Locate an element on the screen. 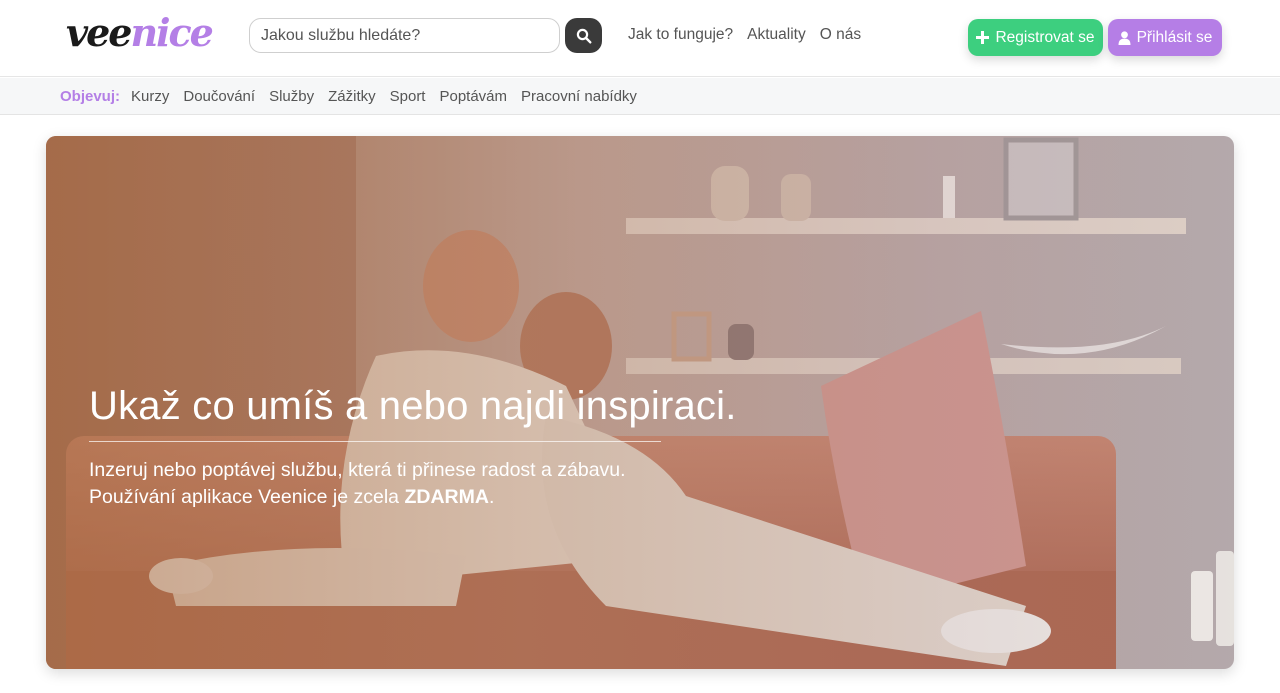 This screenshot has width=1280, height=693. register-button: Registrovat se is located at coordinates (1035, 37).